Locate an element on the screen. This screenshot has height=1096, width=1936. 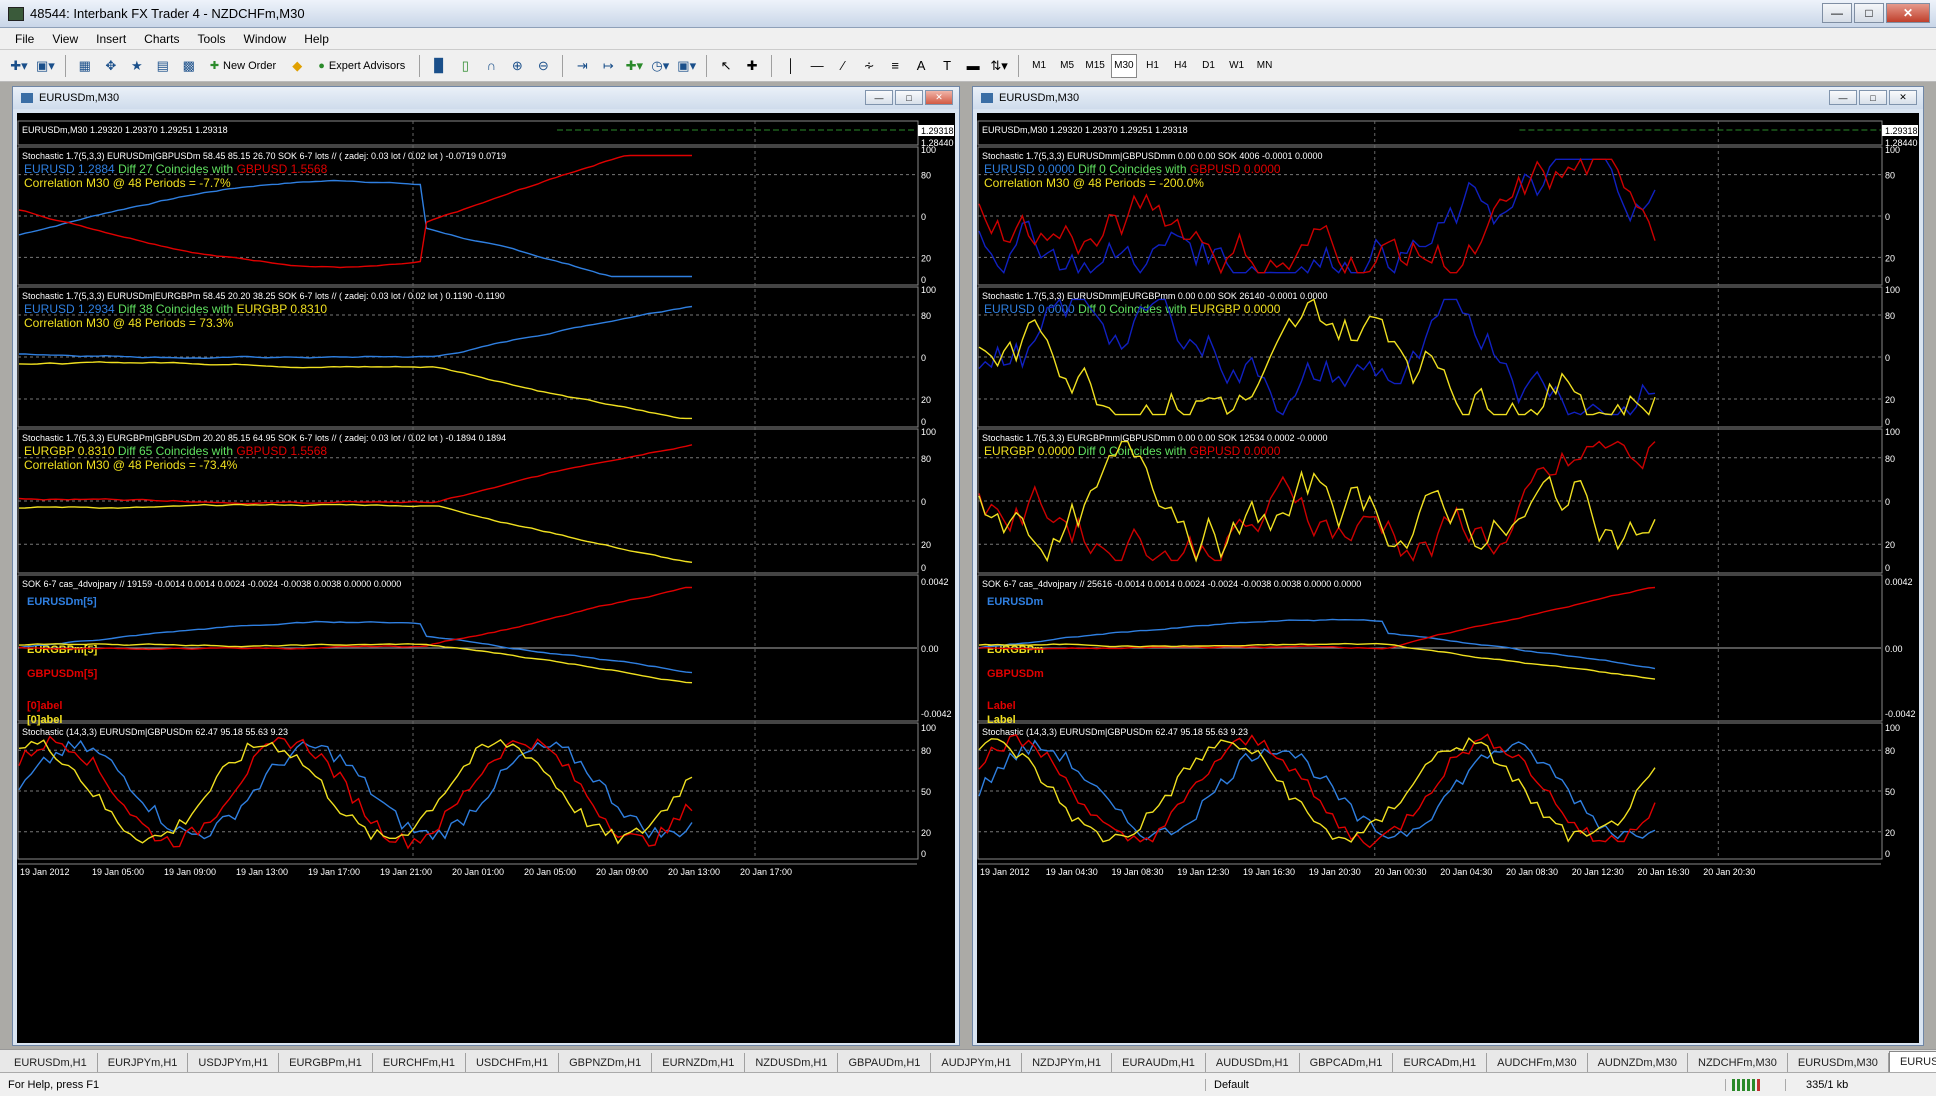
tester-icon: ▩ is located at coordinates (189, 66).